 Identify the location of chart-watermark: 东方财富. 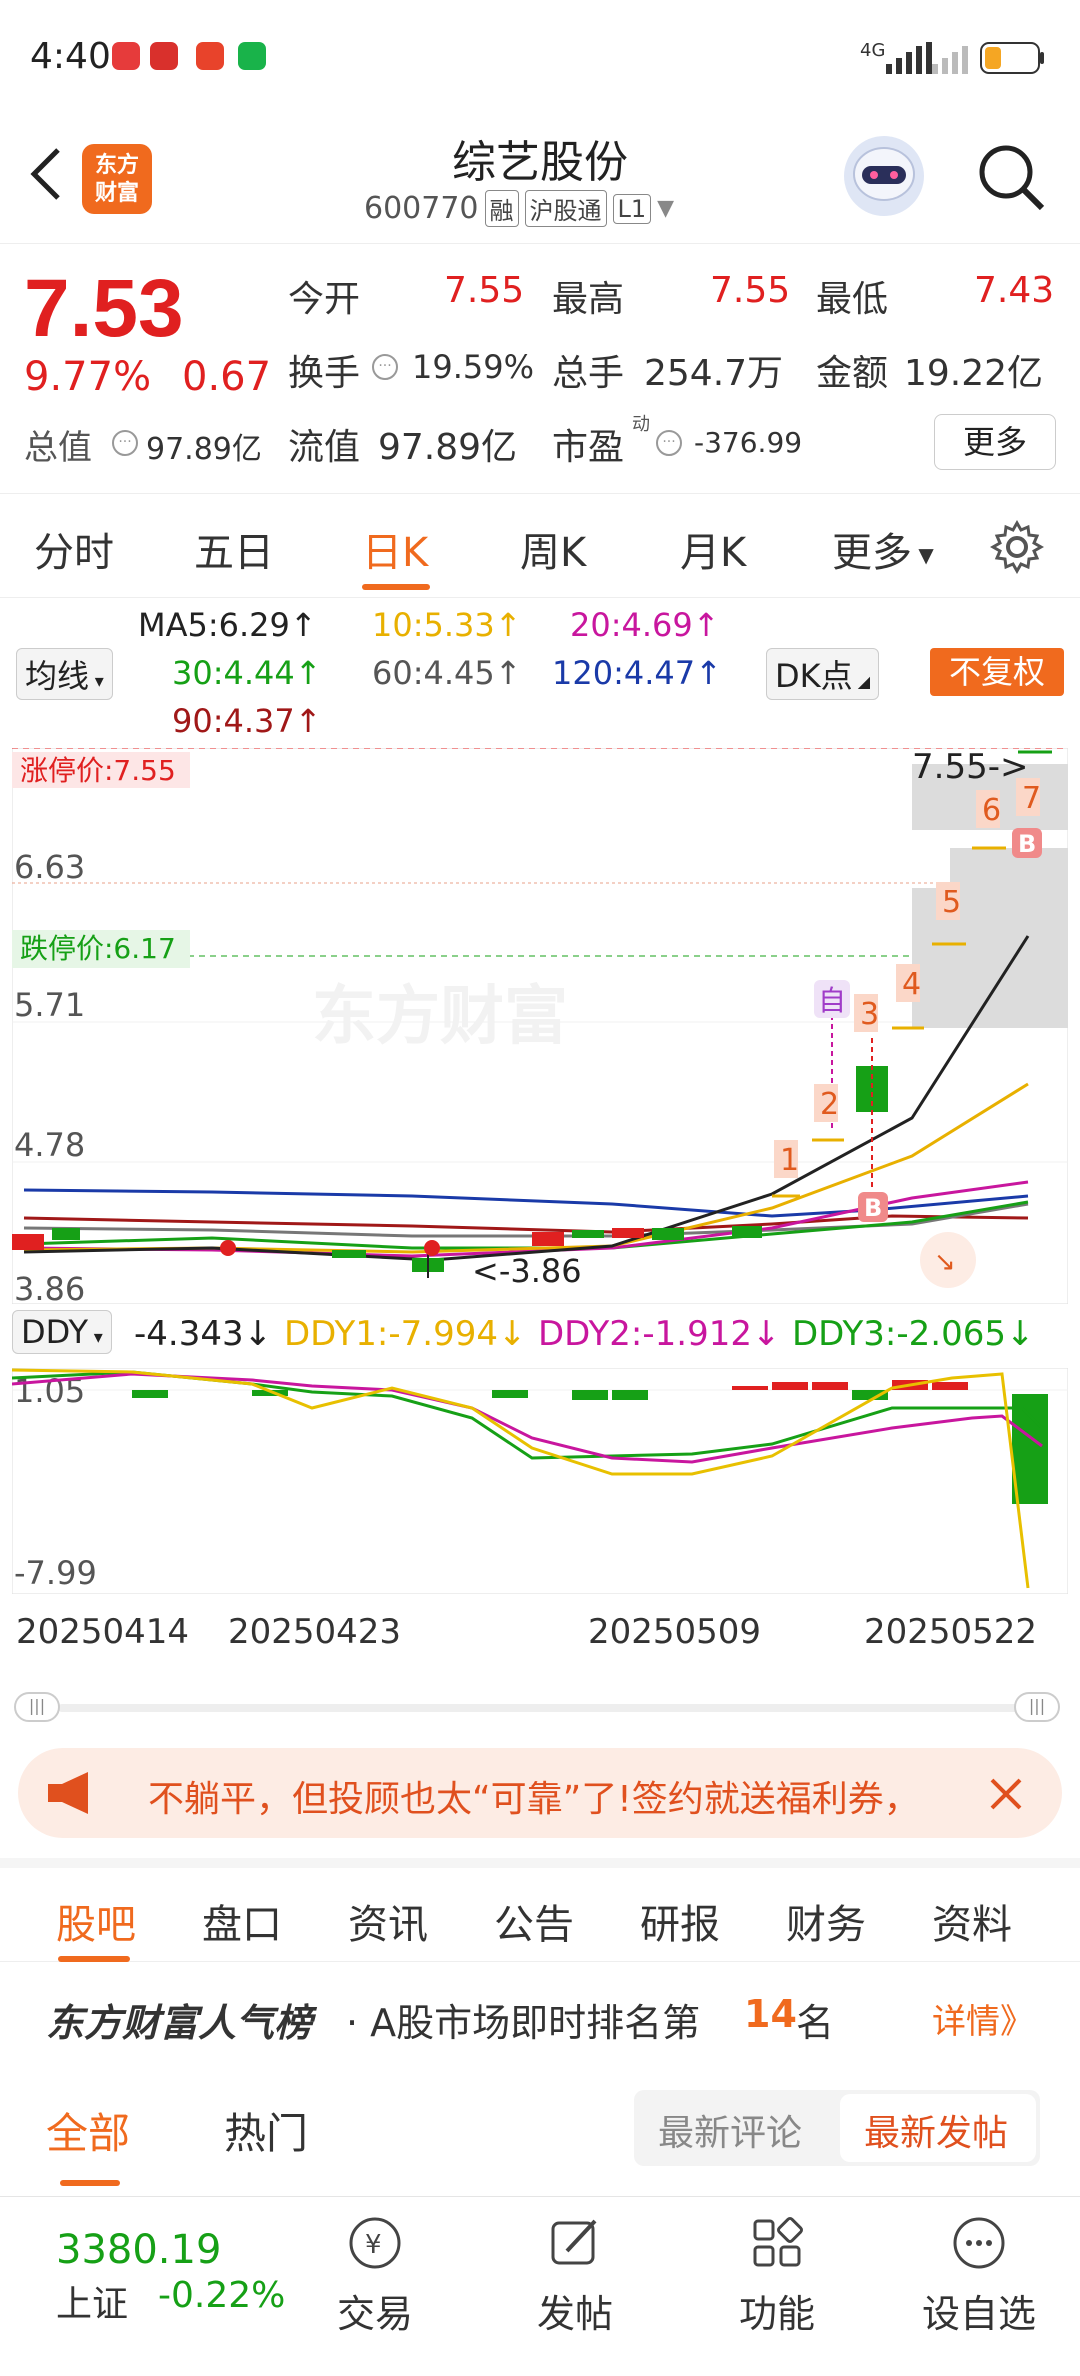
(440, 1017).